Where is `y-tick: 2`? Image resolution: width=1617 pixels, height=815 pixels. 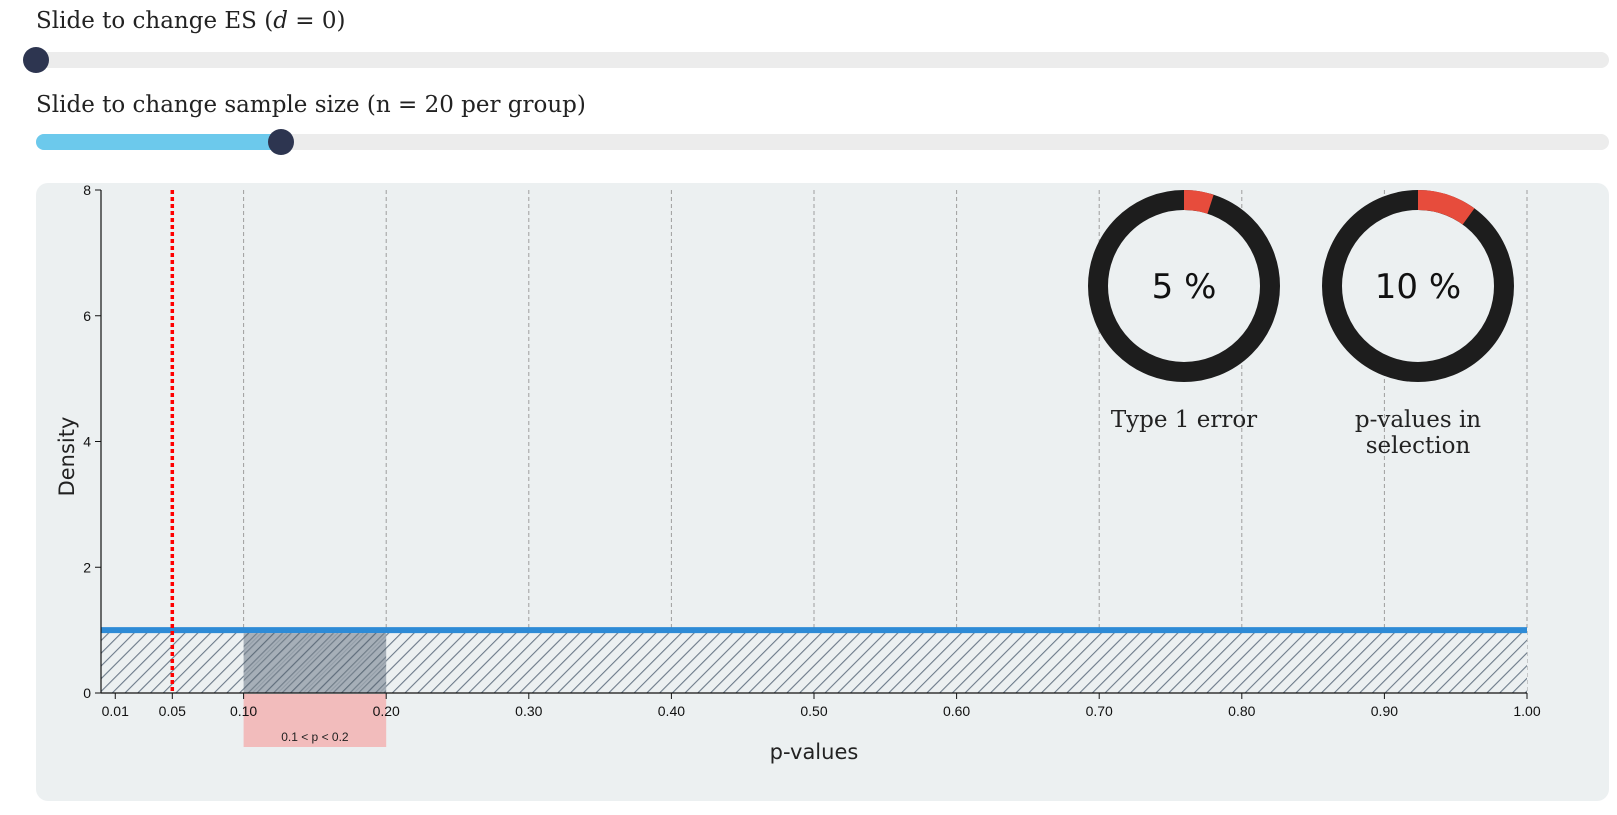 y-tick: 2 is located at coordinates (92, 567).